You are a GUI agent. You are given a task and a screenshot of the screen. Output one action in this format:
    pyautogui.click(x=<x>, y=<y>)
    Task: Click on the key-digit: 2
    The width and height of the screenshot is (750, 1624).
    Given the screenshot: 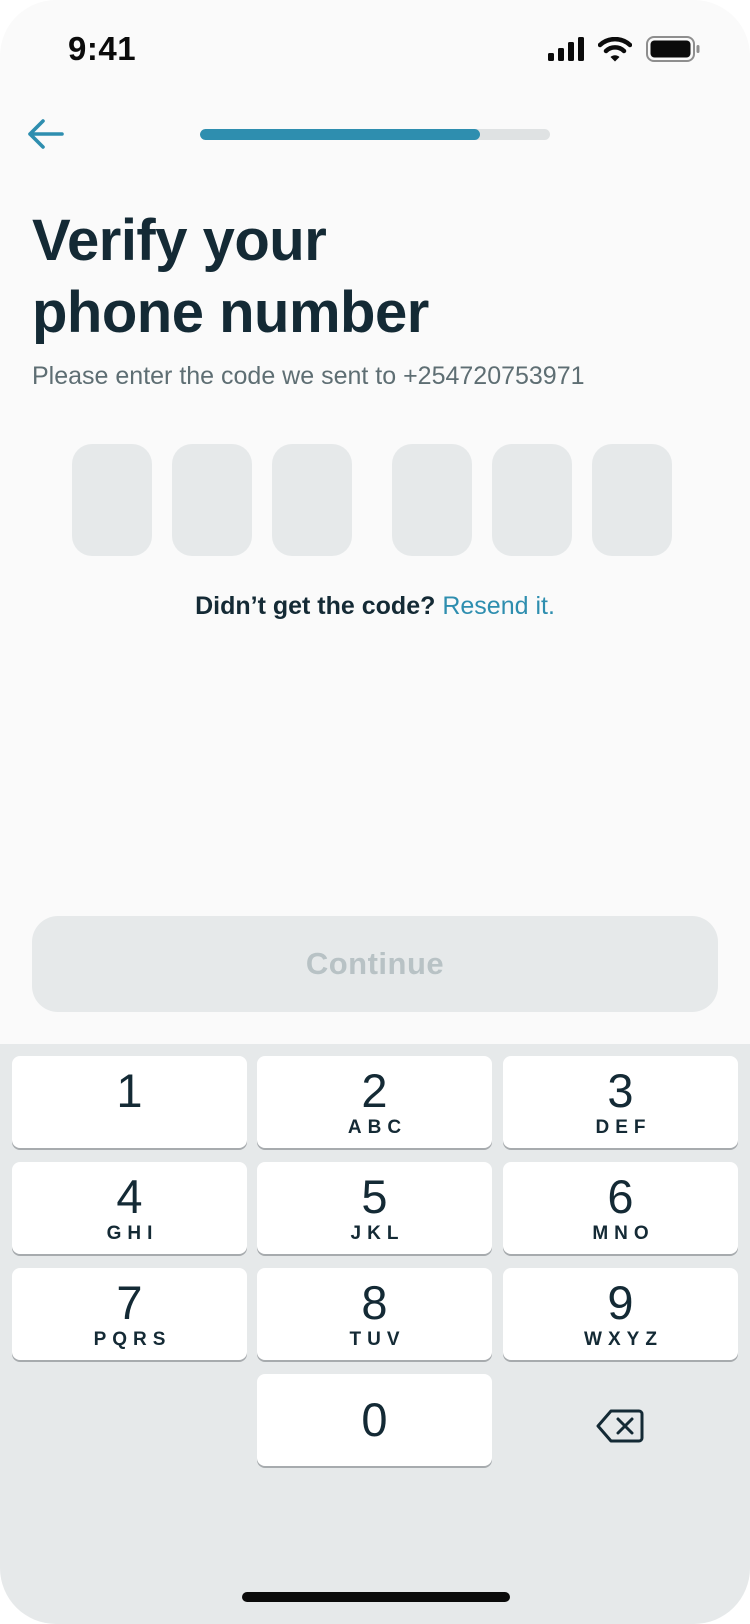 What is the action you would take?
    pyautogui.click(x=374, y=1090)
    